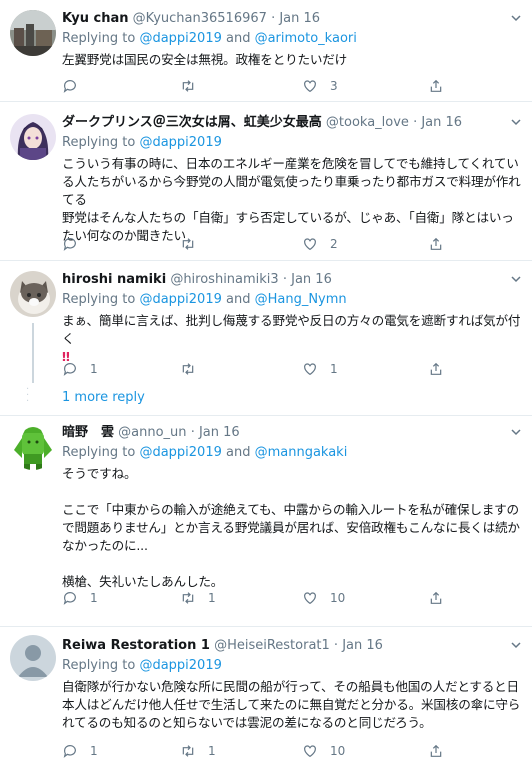 Image resolution: width=532 pixels, height=770 pixels. Describe the element at coordinates (301, 452) in the screenshot. I see `mention-link: @manngakaki` at that location.